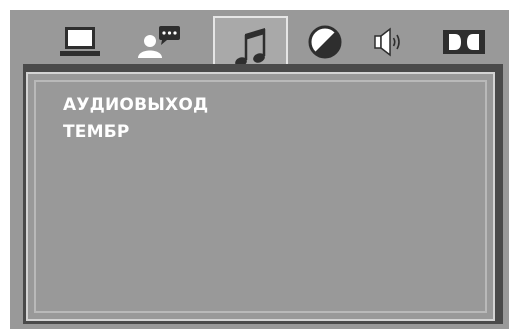  I want to click on person-speech-icon, so click(159, 42).